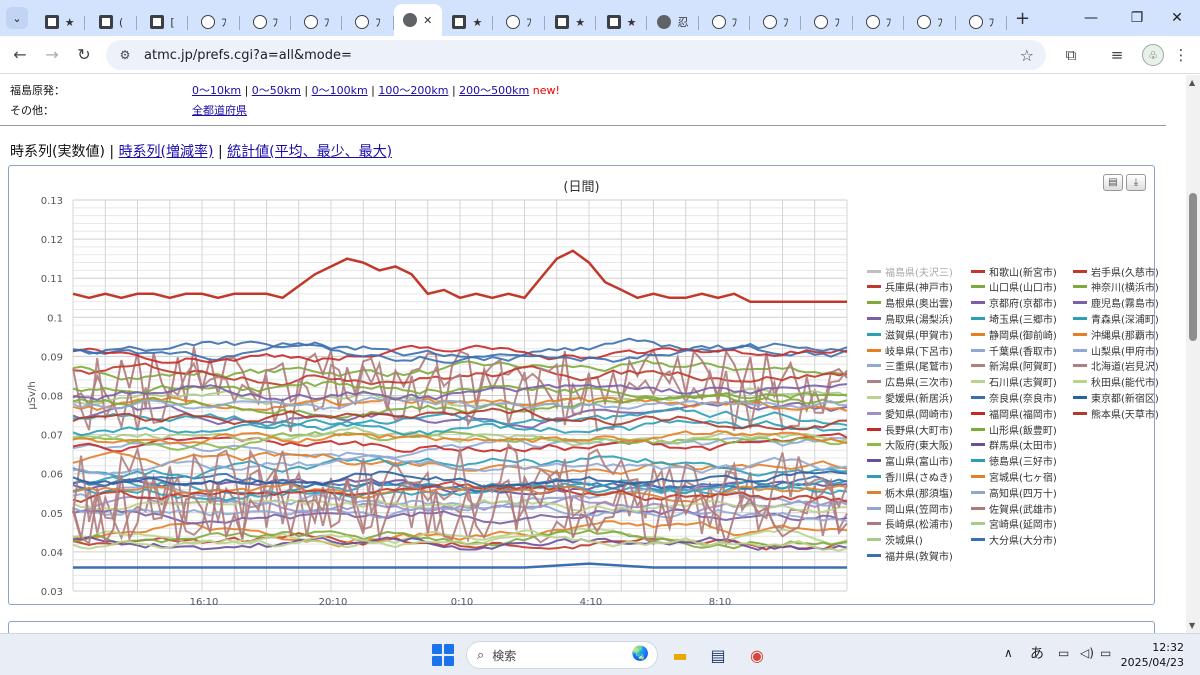 The height and width of the screenshot is (675, 1200). I want to click on address-bar: ⚙ atmc.jp/prefs.cgi?a=all&mode= ☆, so click(576, 55).